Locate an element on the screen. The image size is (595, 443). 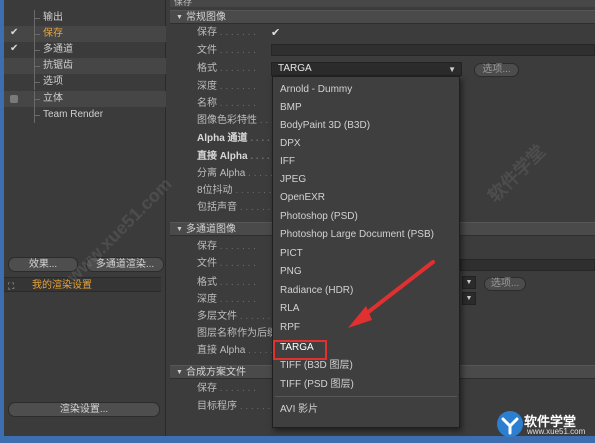
section-regular-image: ▼ 常规图像 is located at coordinates (382, 17).